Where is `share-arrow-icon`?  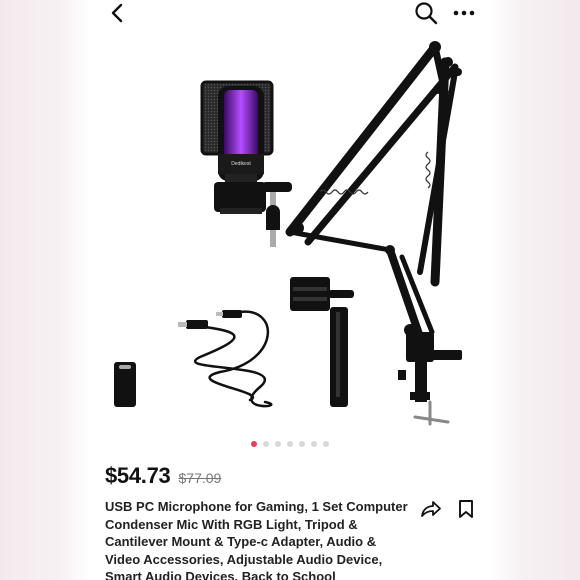
share-arrow-icon is located at coordinates (431, 509).